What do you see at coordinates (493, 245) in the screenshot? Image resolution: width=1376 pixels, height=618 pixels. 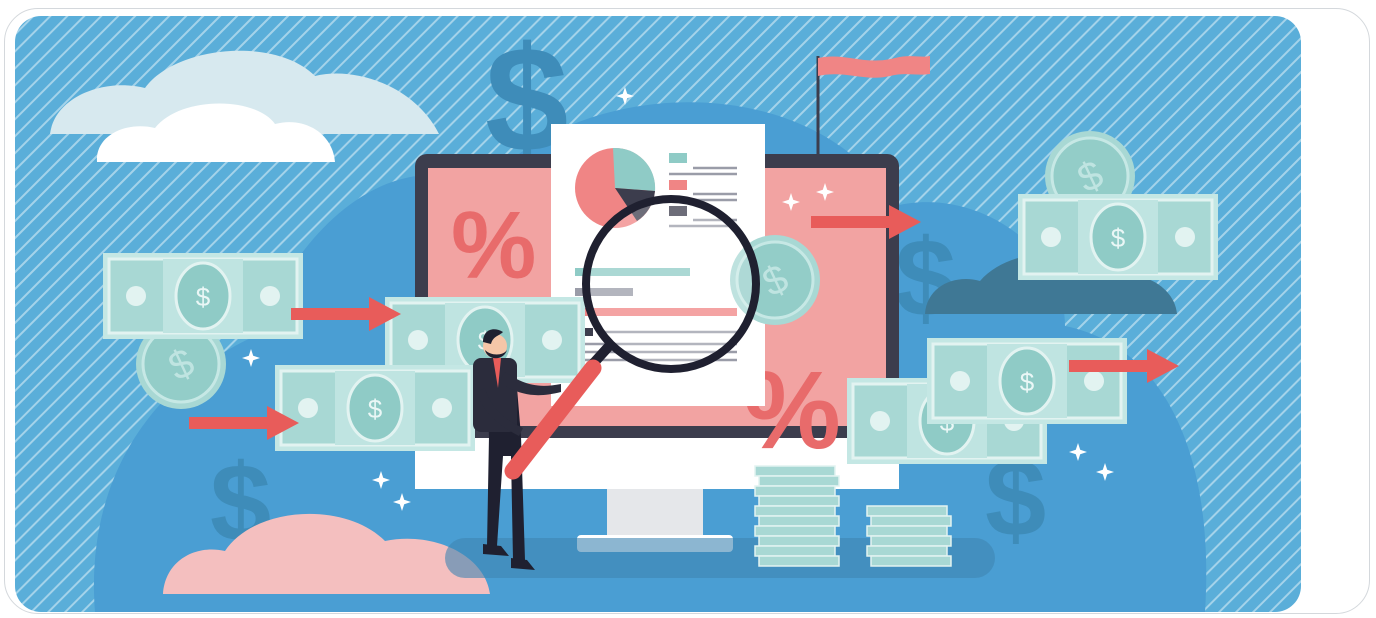 I see `percent-sign-left: %` at bounding box center [493, 245].